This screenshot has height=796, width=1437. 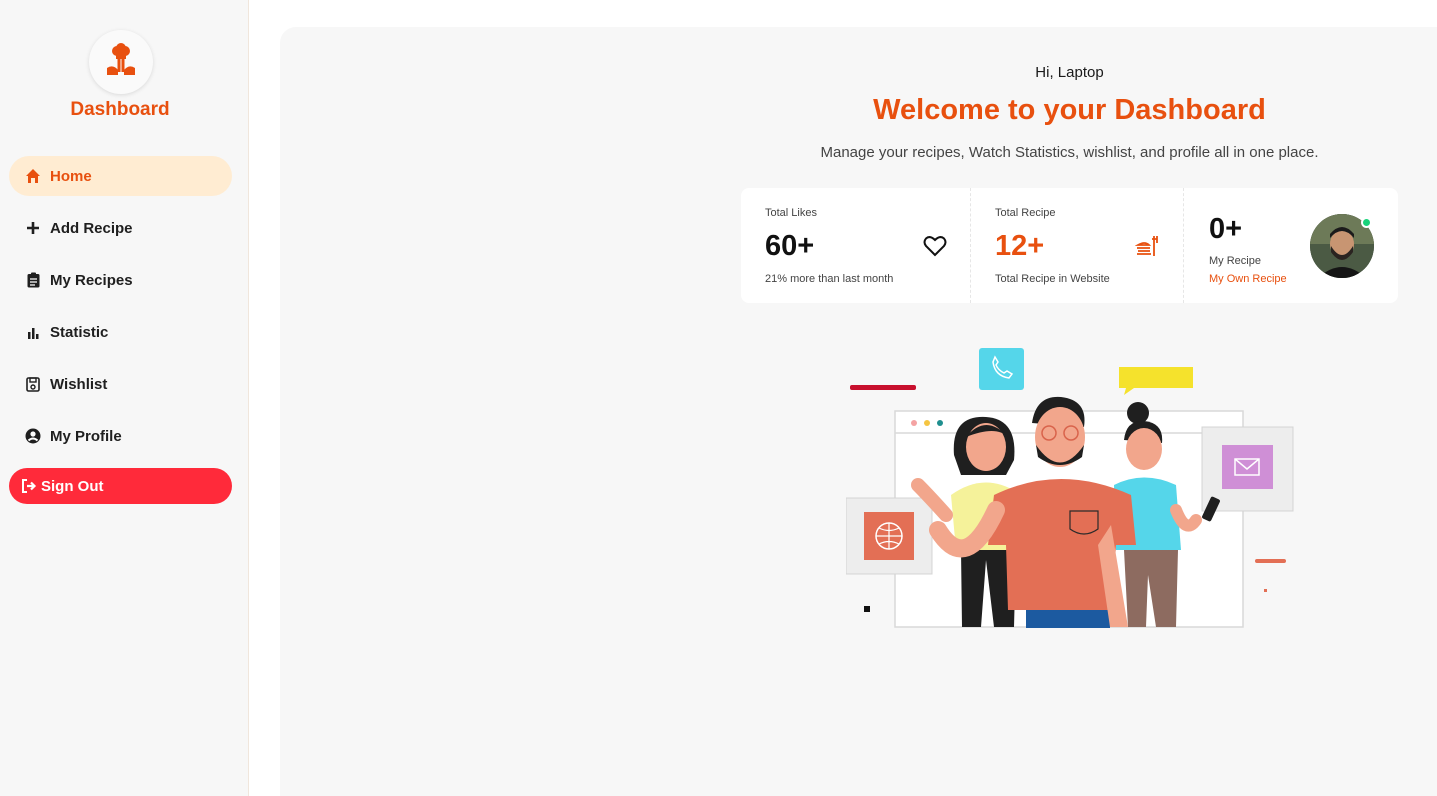 What do you see at coordinates (29, 486) in the screenshot?
I see `sign-out-icon` at bounding box center [29, 486].